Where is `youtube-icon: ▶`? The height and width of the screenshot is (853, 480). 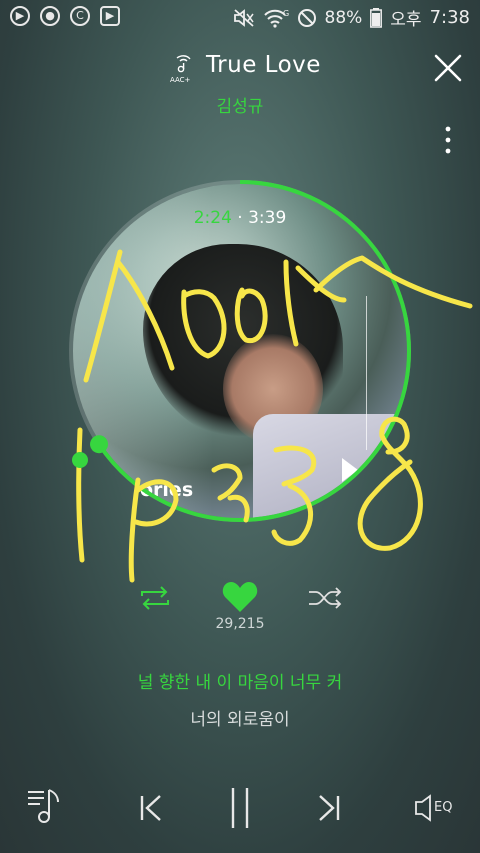
youtube-icon: ▶ is located at coordinates (110, 16).